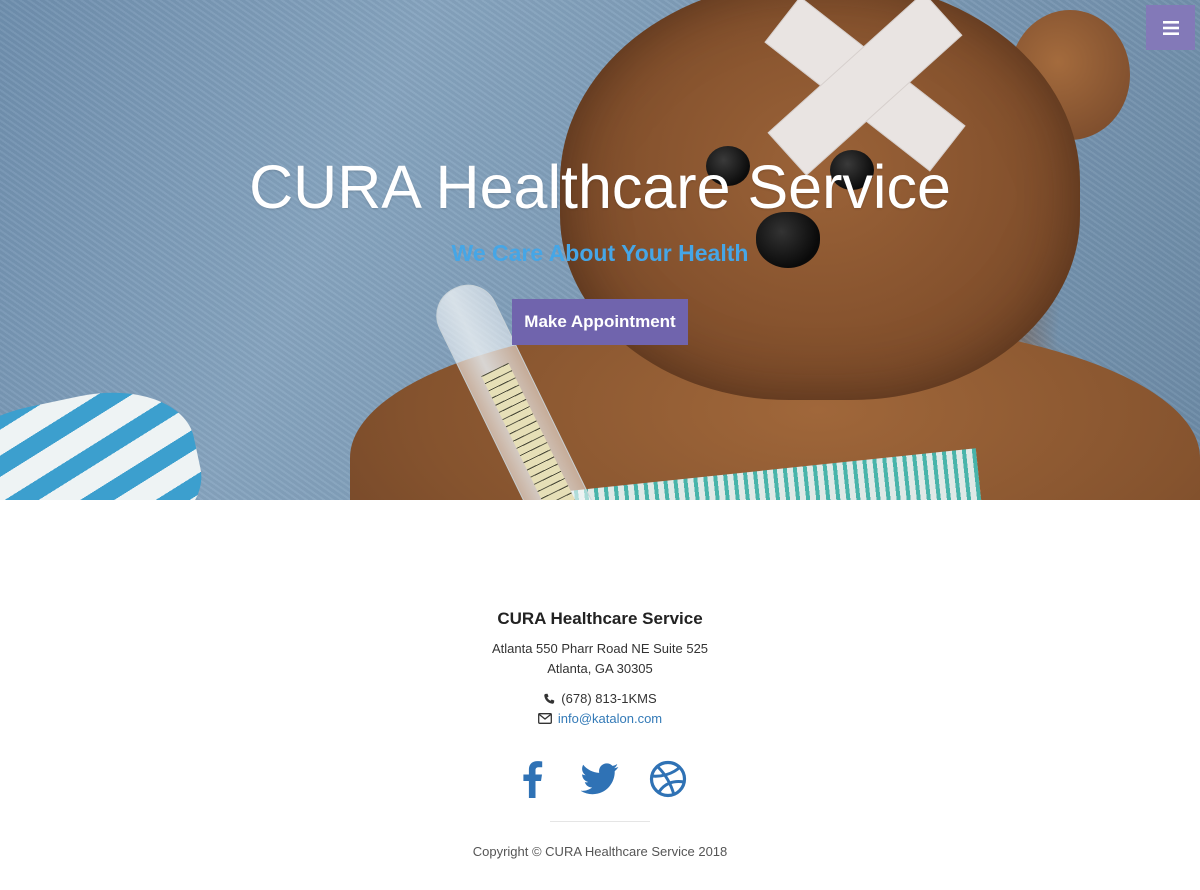  Describe the element at coordinates (600, 648) in the screenshot. I see `address-line-1: Atlanta 550 Pharr Road NE Suite 525` at that location.